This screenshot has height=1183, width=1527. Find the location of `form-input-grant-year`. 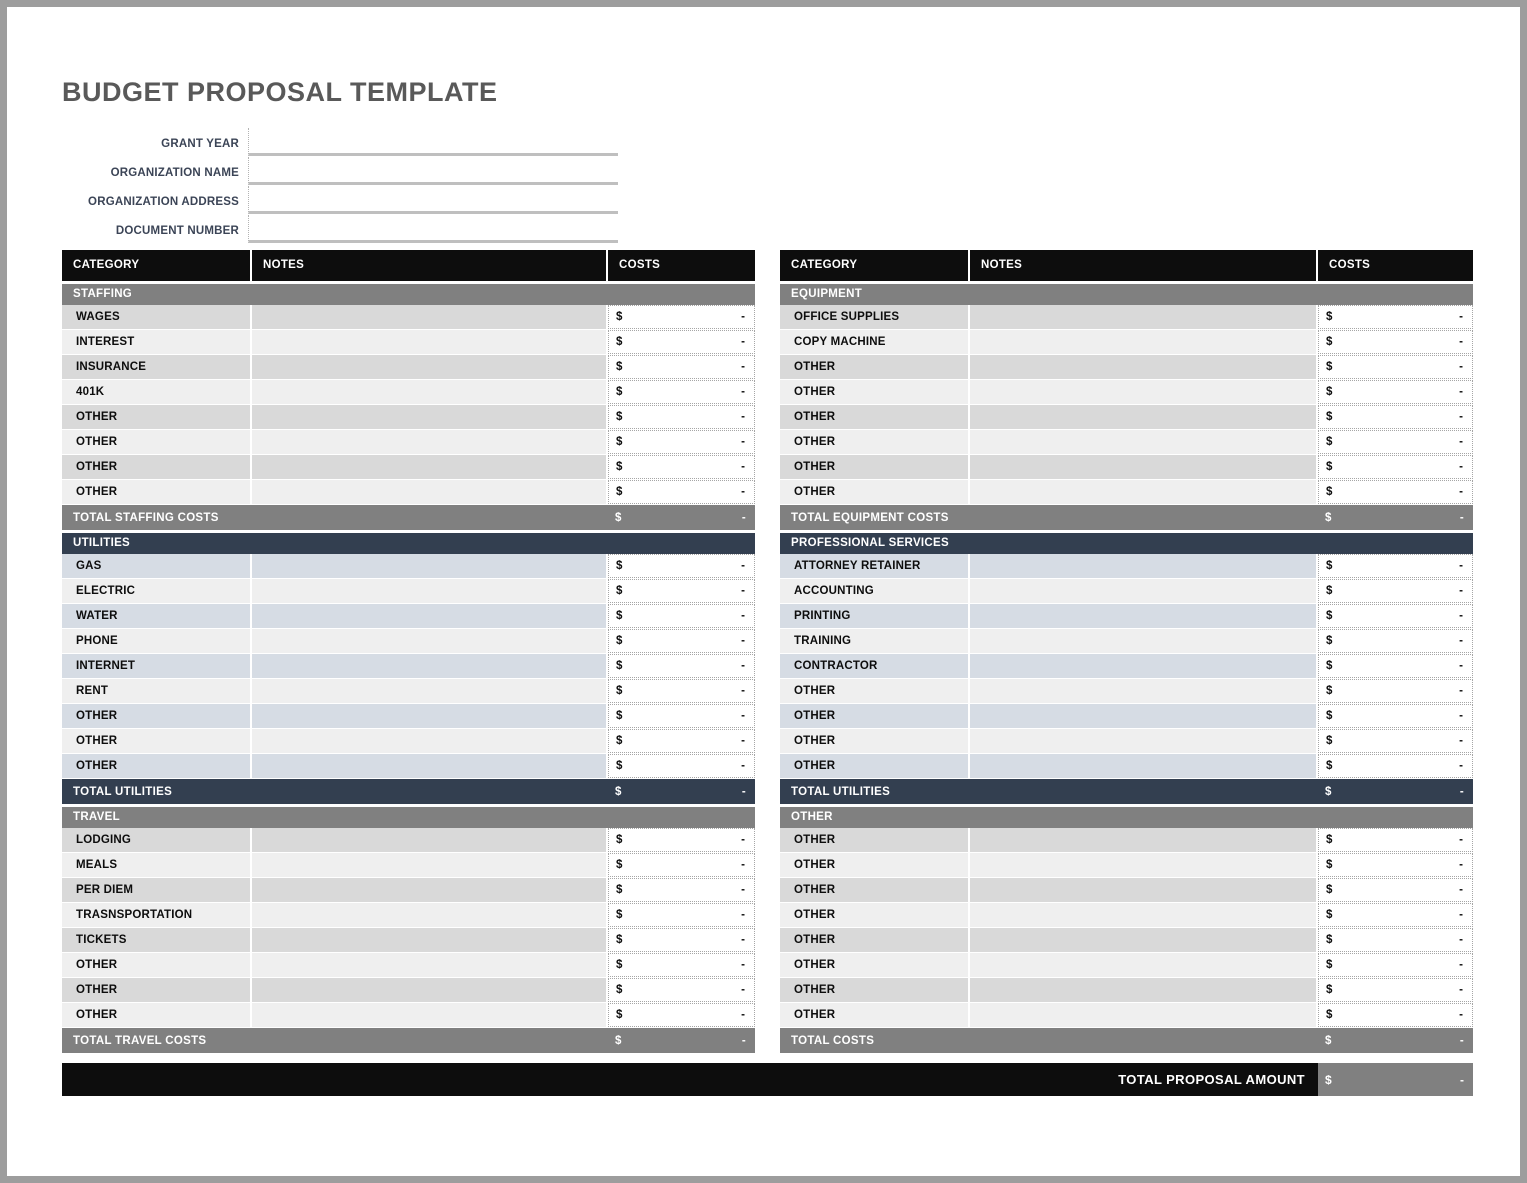

form-input-grant-year is located at coordinates (433, 142).